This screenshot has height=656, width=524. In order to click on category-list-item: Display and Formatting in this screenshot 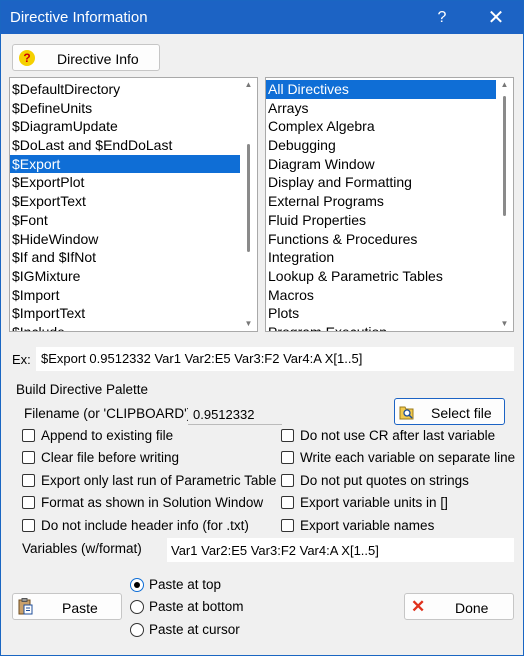, I will do `click(389, 182)`.